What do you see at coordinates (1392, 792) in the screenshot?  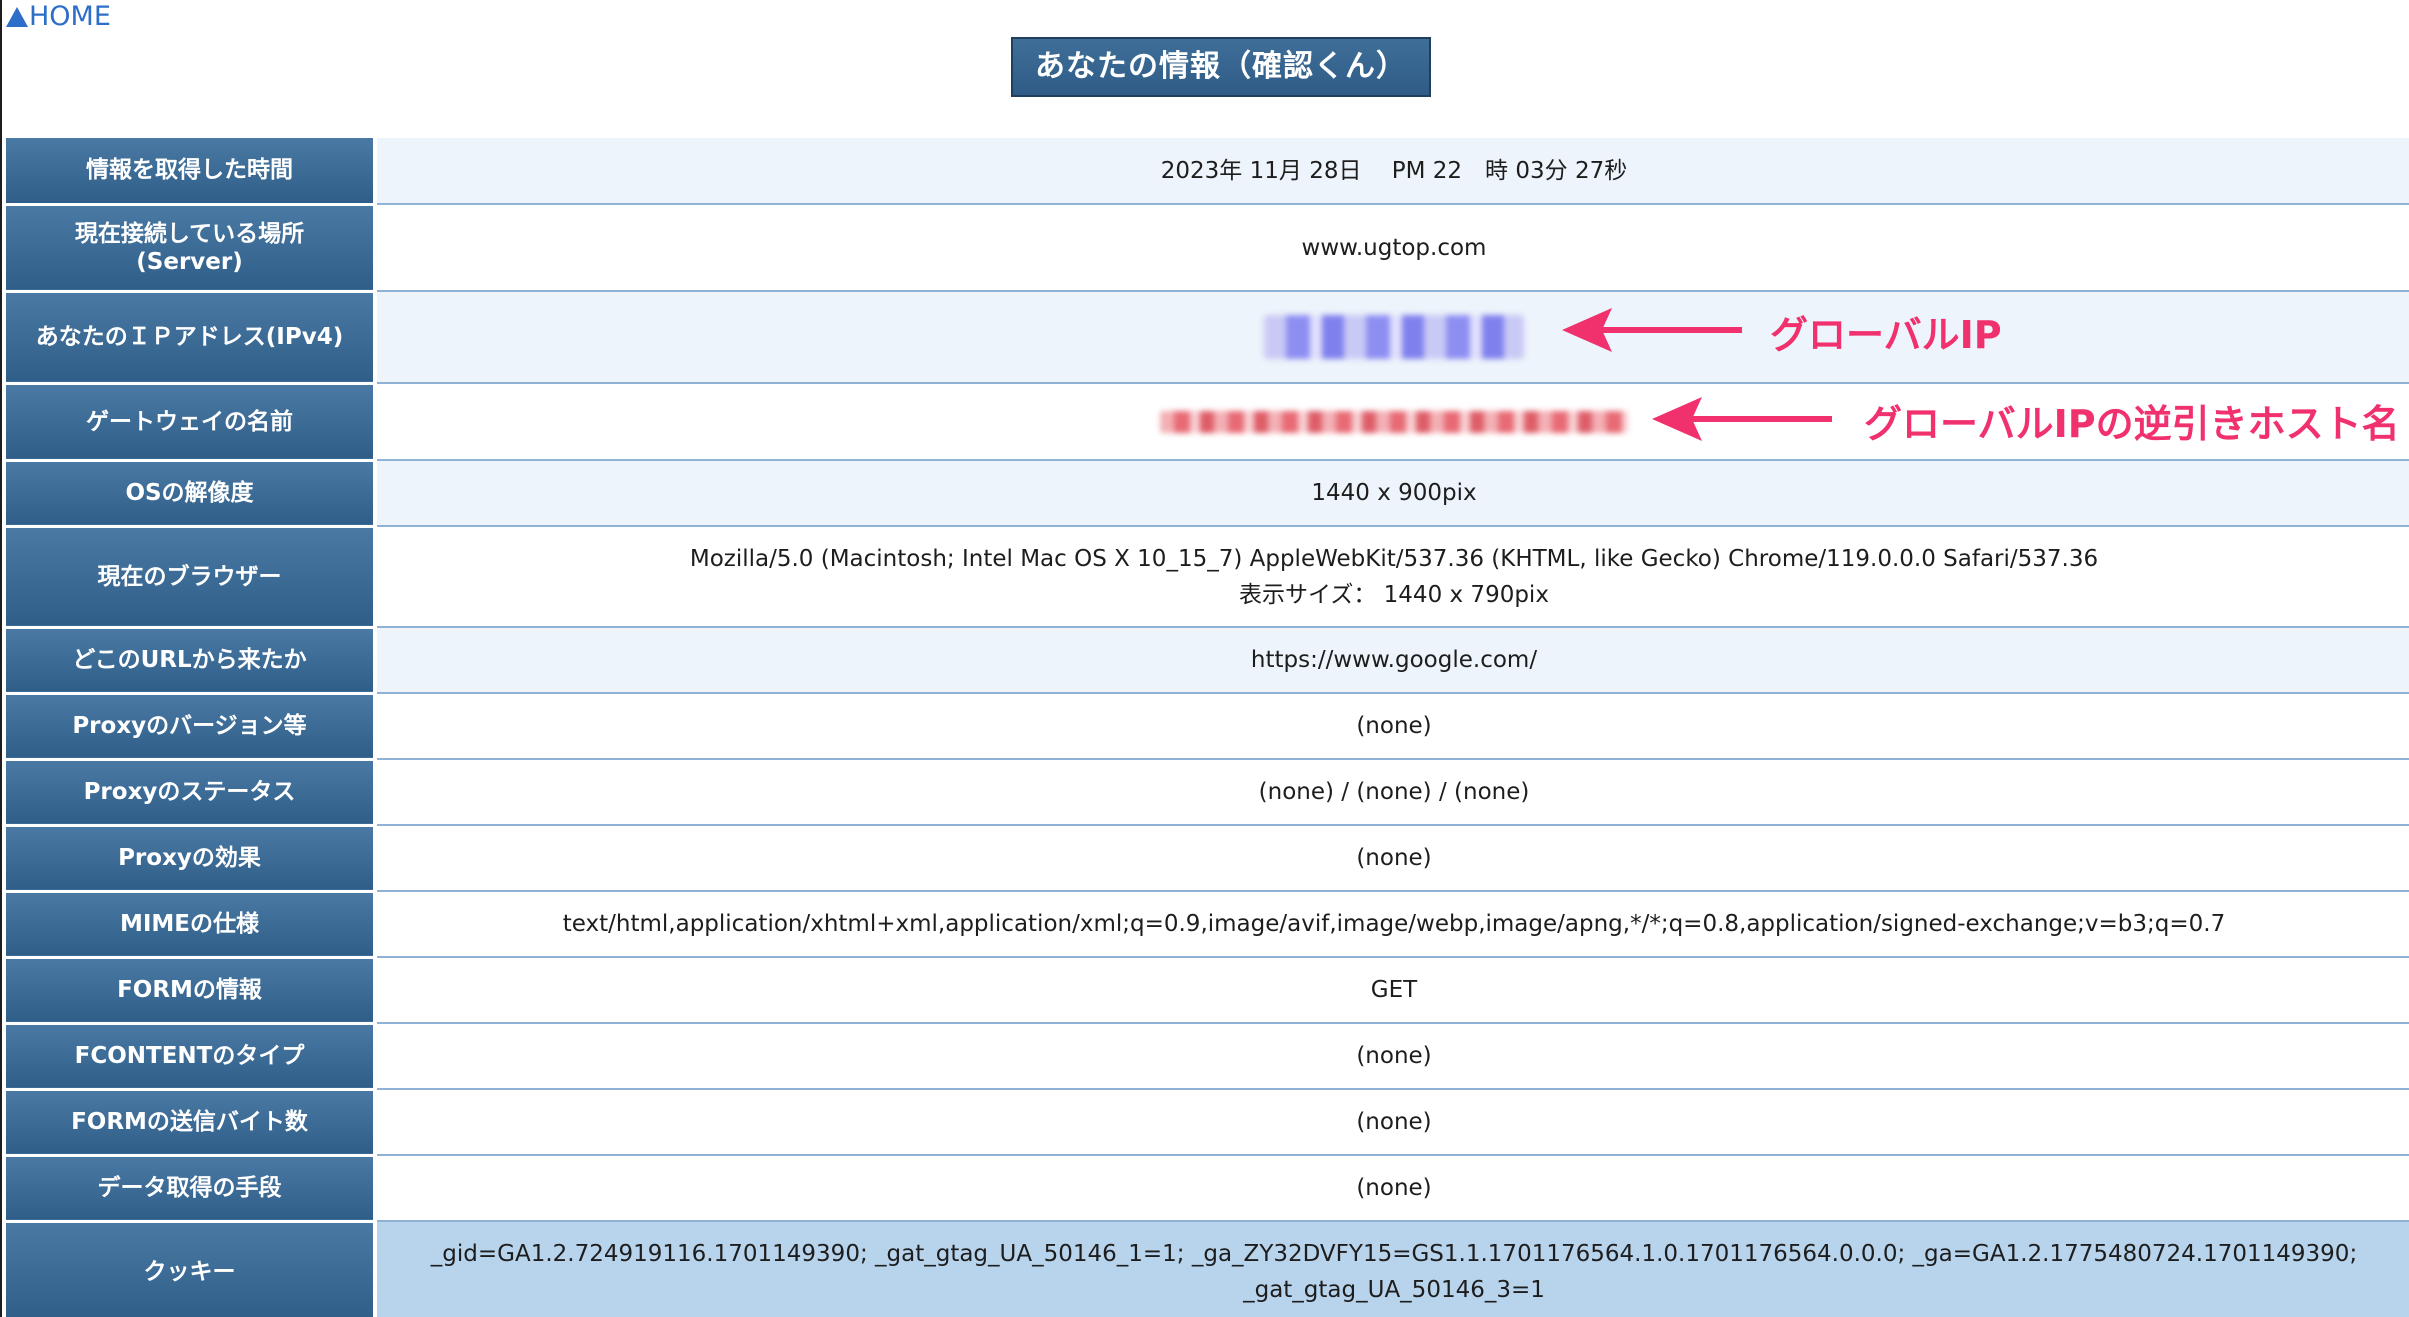 I see `row-value: (none) / (none) / (none)` at bounding box center [1392, 792].